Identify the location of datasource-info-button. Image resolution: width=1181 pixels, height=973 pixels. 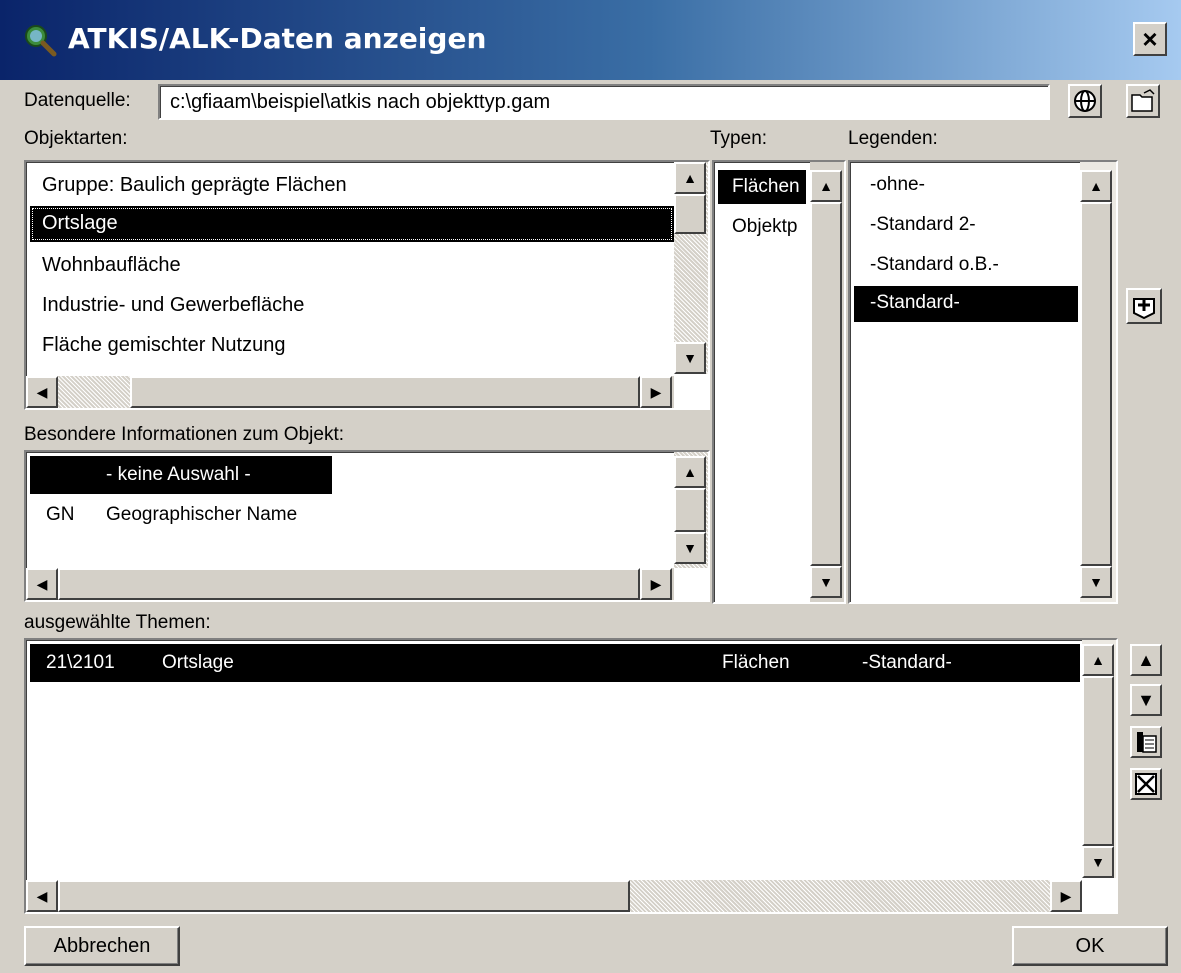
(1085, 101).